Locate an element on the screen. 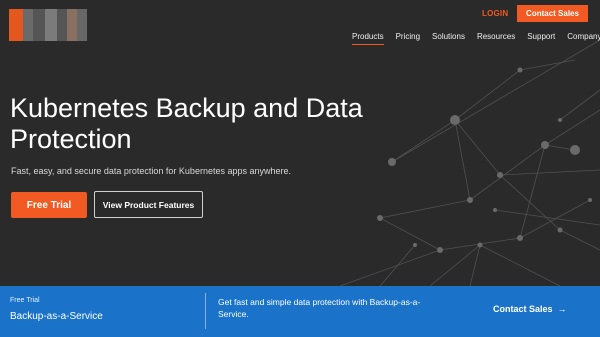 The width and height of the screenshot is (600, 337). banner-contact-sales-link: Contact Sales → is located at coordinates (530, 309).